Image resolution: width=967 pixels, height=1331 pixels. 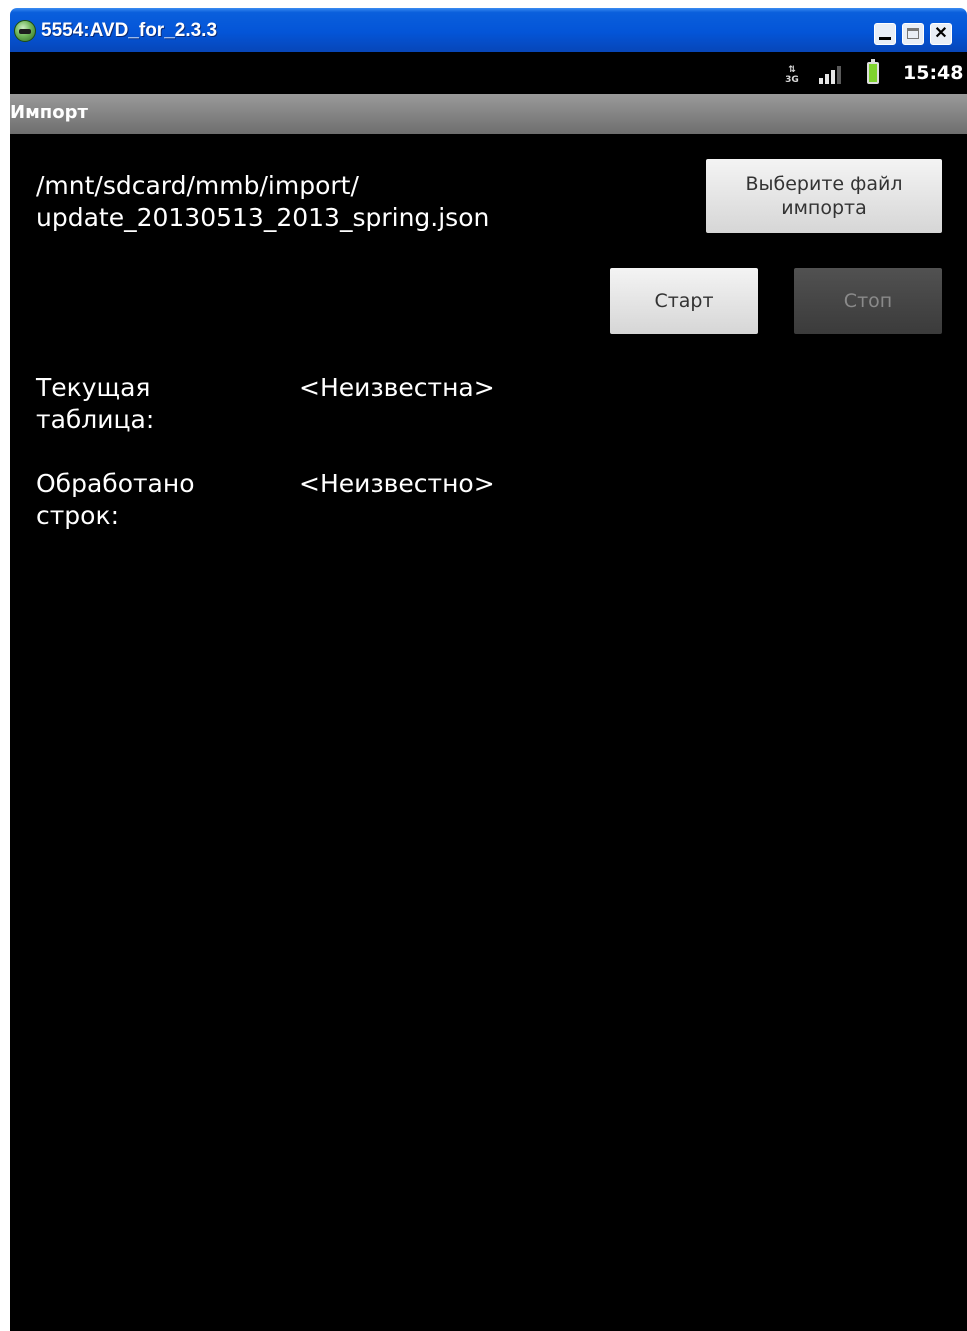 What do you see at coordinates (397, 387) in the screenshot?
I see `current-table-value: <Неизвестна>` at bounding box center [397, 387].